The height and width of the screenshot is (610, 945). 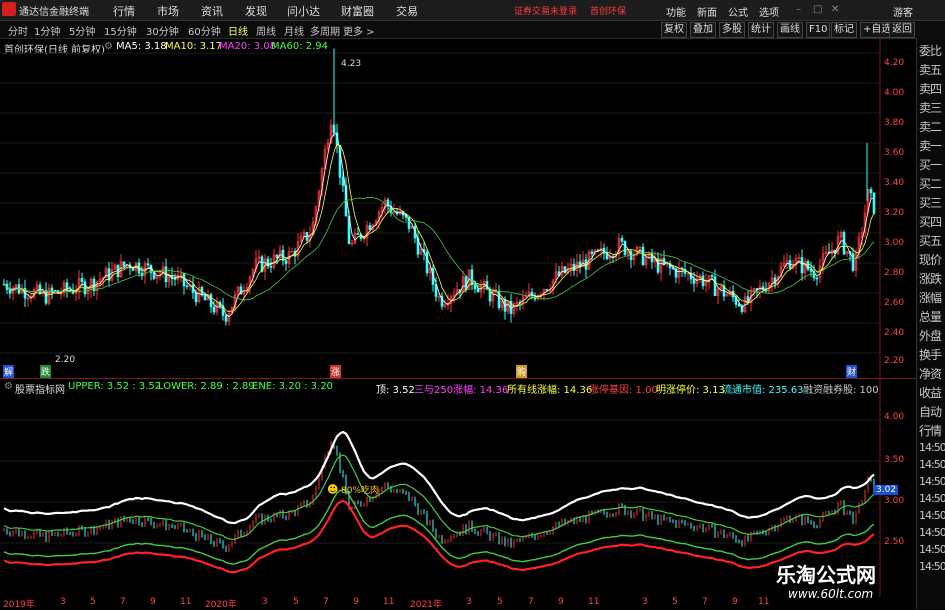 What do you see at coordinates (303, 11) in the screenshot?
I see `menu-item-ask: 问小达` at bounding box center [303, 11].